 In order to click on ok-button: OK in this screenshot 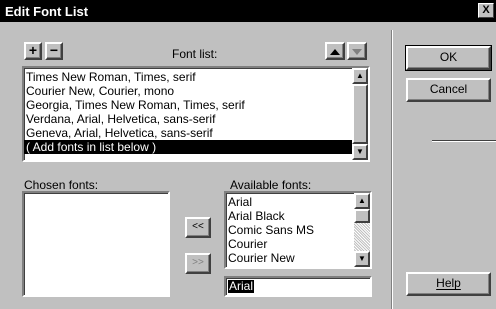, I will do `click(448, 58)`.